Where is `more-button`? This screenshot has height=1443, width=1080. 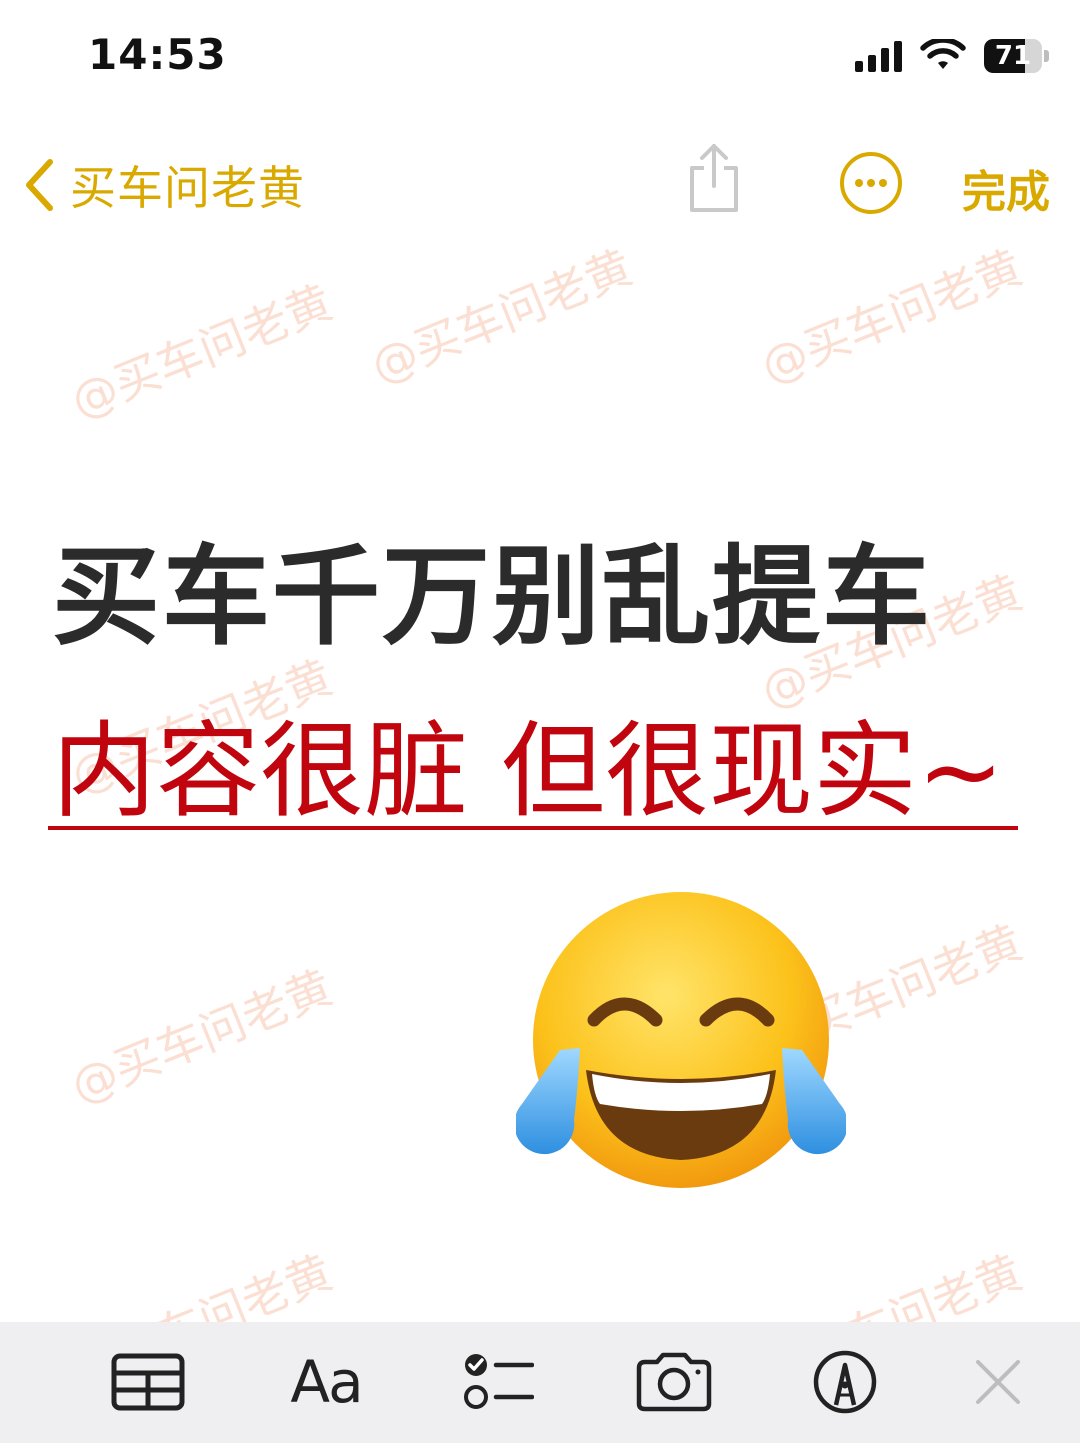
more-button is located at coordinates (871, 185).